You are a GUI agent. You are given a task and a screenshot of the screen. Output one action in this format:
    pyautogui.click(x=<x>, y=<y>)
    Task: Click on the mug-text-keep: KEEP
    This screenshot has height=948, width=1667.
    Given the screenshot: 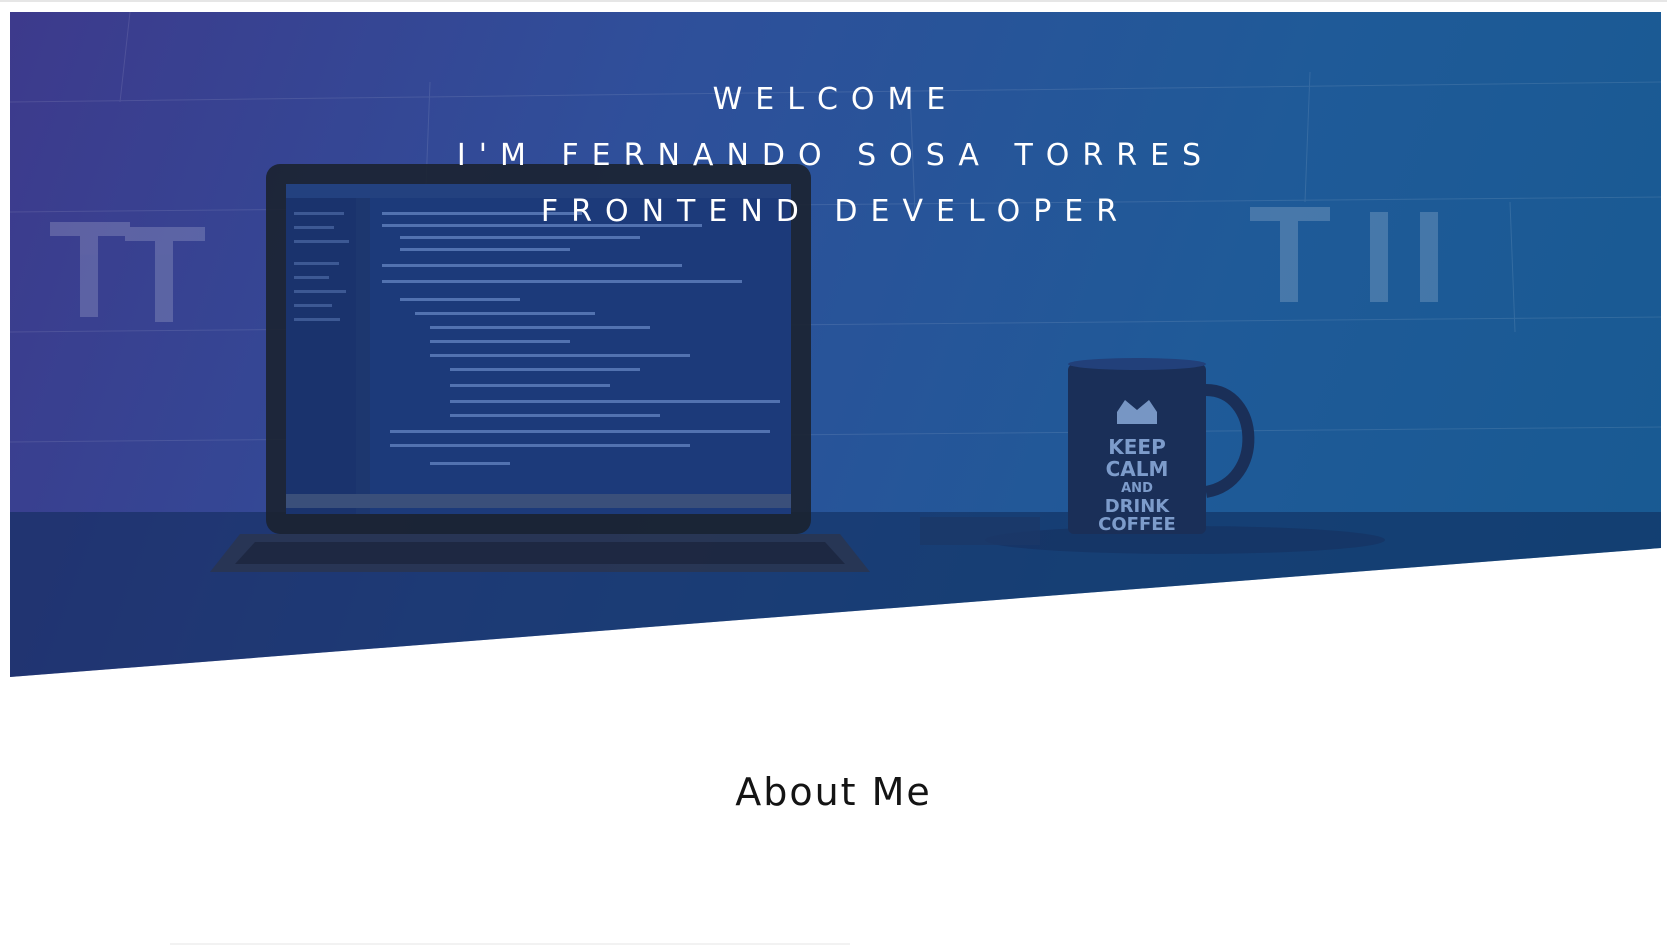 What is the action you would take?
    pyautogui.click(x=1136, y=447)
    